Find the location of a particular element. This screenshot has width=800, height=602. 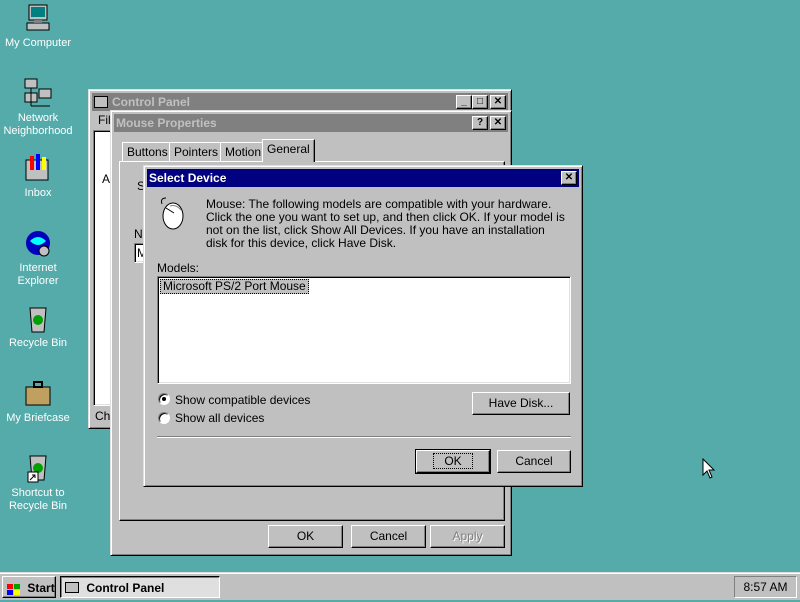

apply-button: Apply is located at coordinates (467, 536).